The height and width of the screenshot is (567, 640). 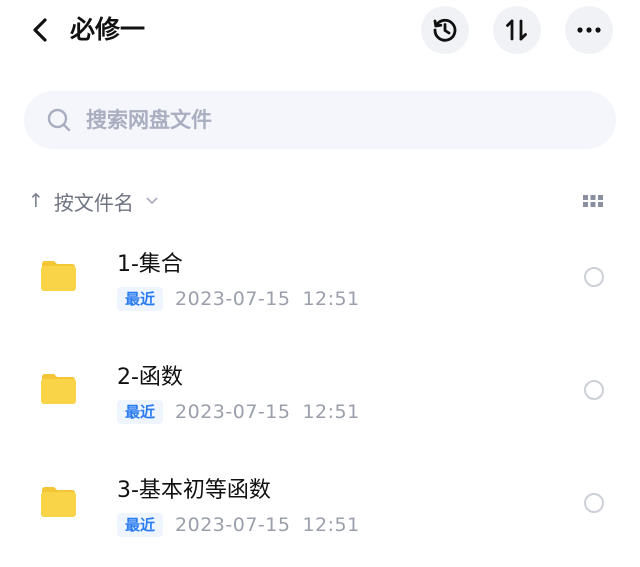 I want to click on chevron-left-icon, so click(x=40, y=30).